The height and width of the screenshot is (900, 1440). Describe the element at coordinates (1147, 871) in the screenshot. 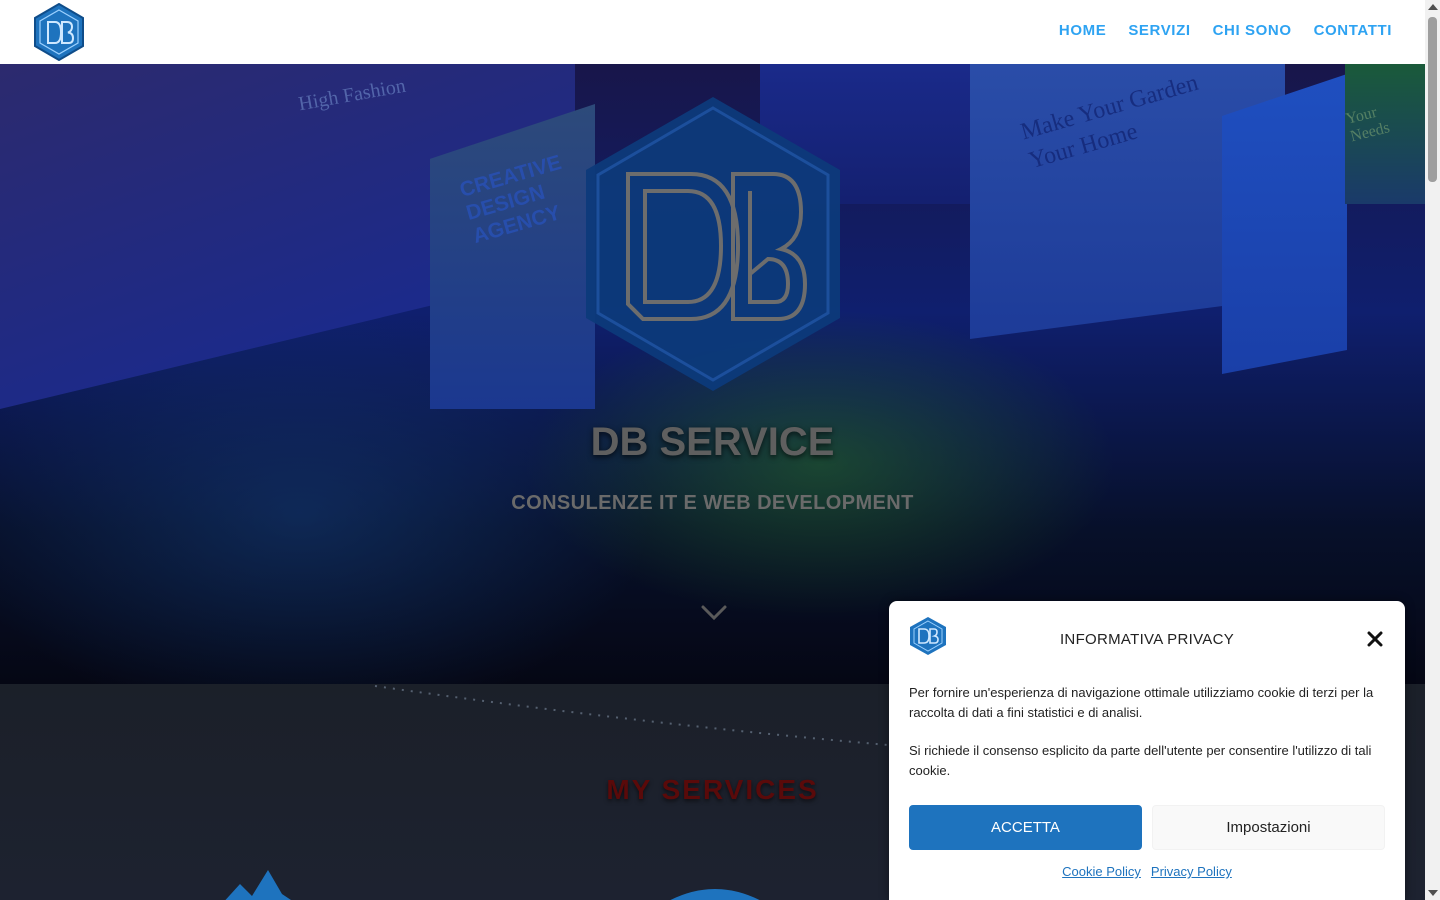

I see `policy-links: Cookie Policy Privacy Policy` at that location.